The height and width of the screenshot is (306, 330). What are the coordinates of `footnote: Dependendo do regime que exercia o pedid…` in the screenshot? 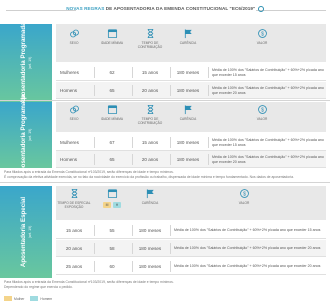 It's located at (38, 286).